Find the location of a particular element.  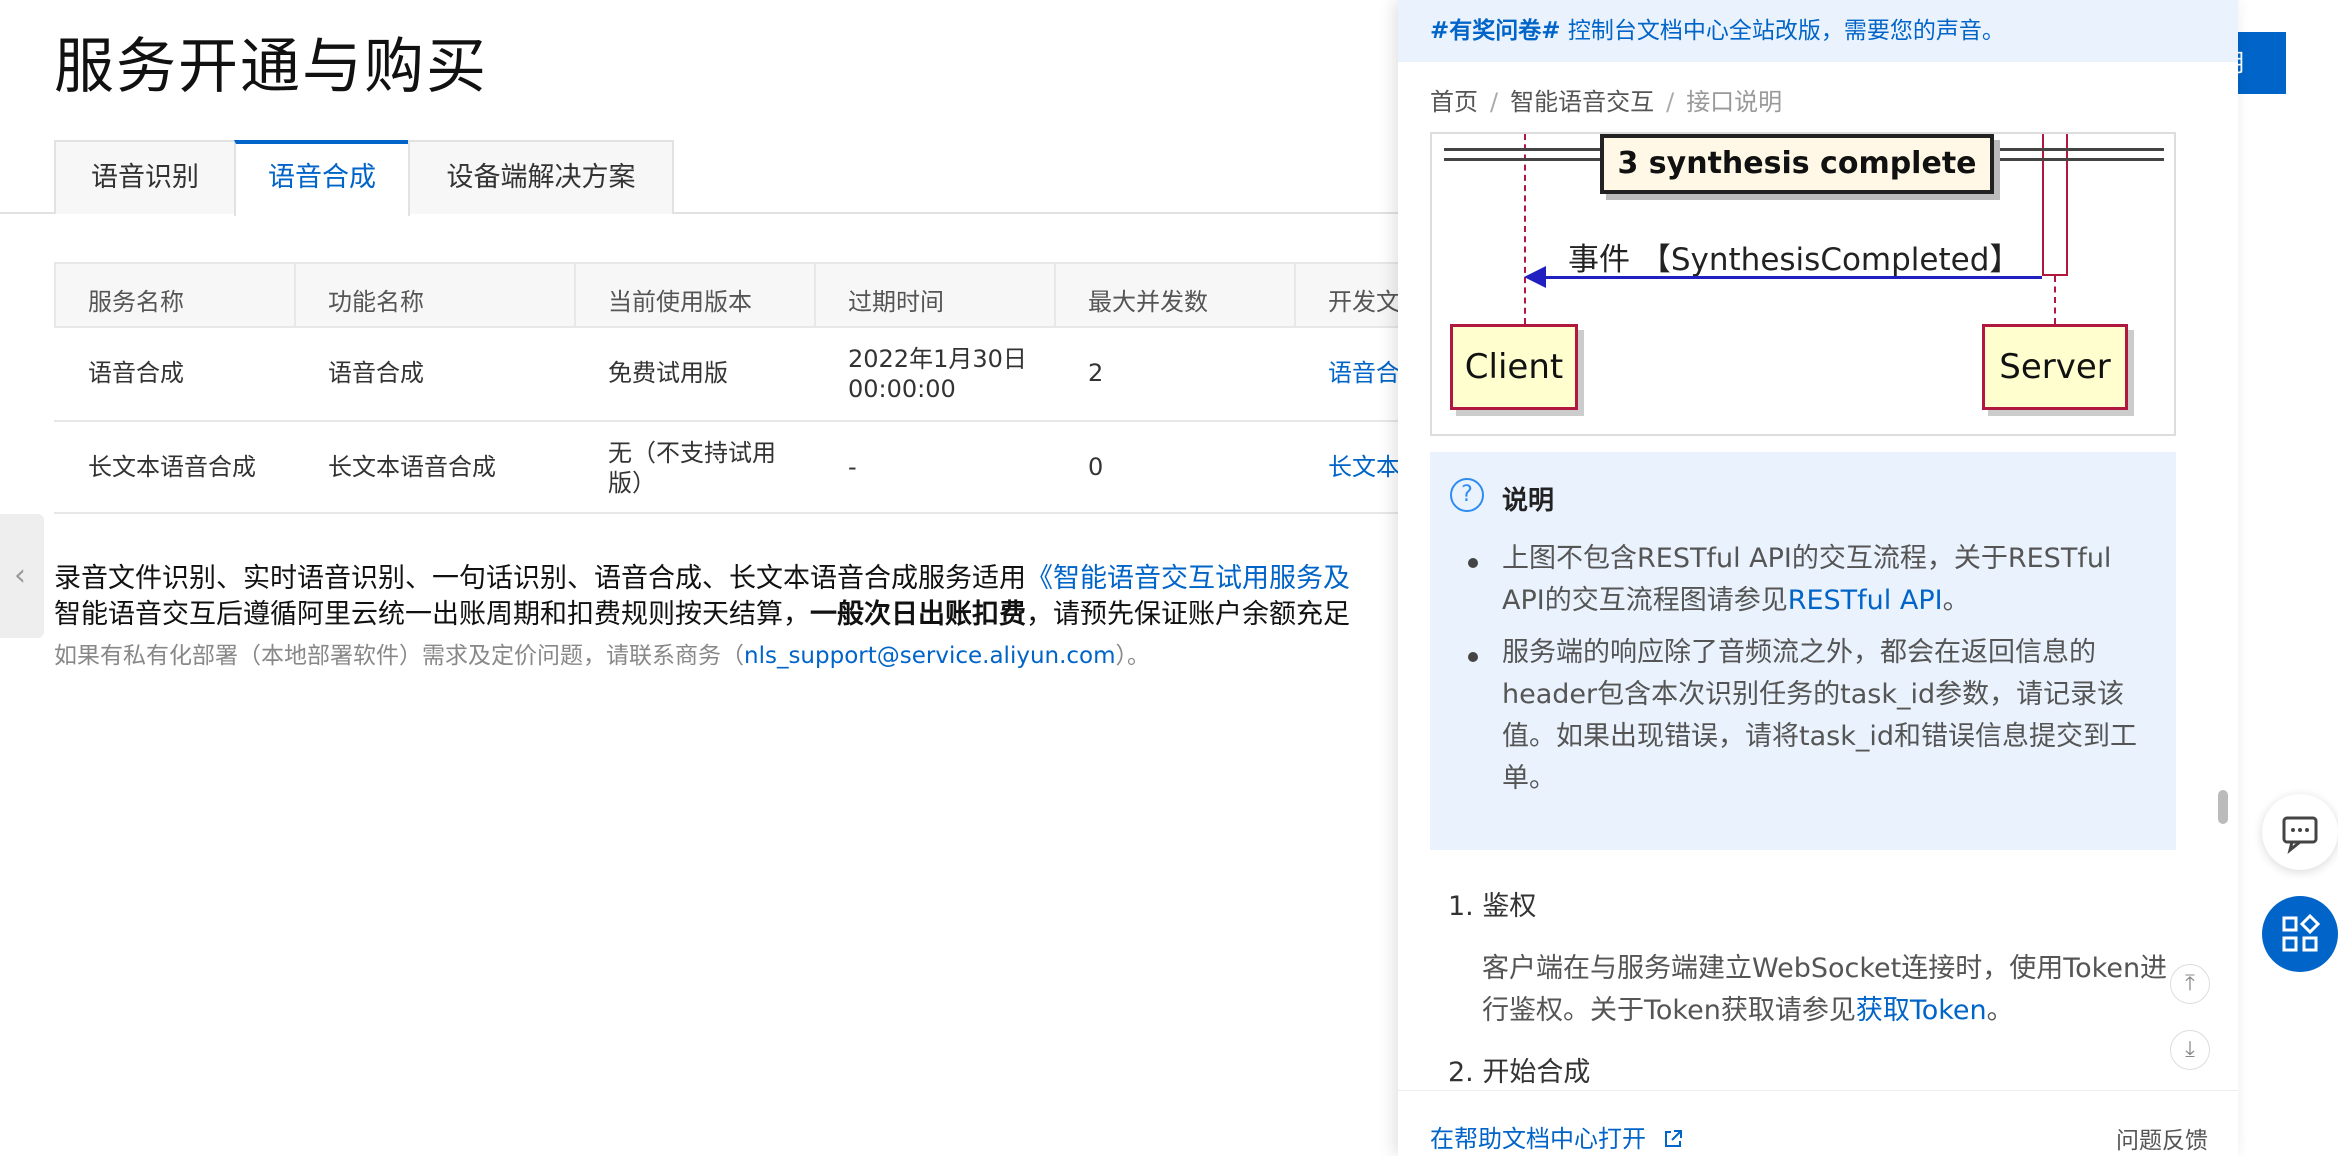

synthesis-completed-message: 事件 【SynthesisCompleted】 is located at coordinates (1794, 260).